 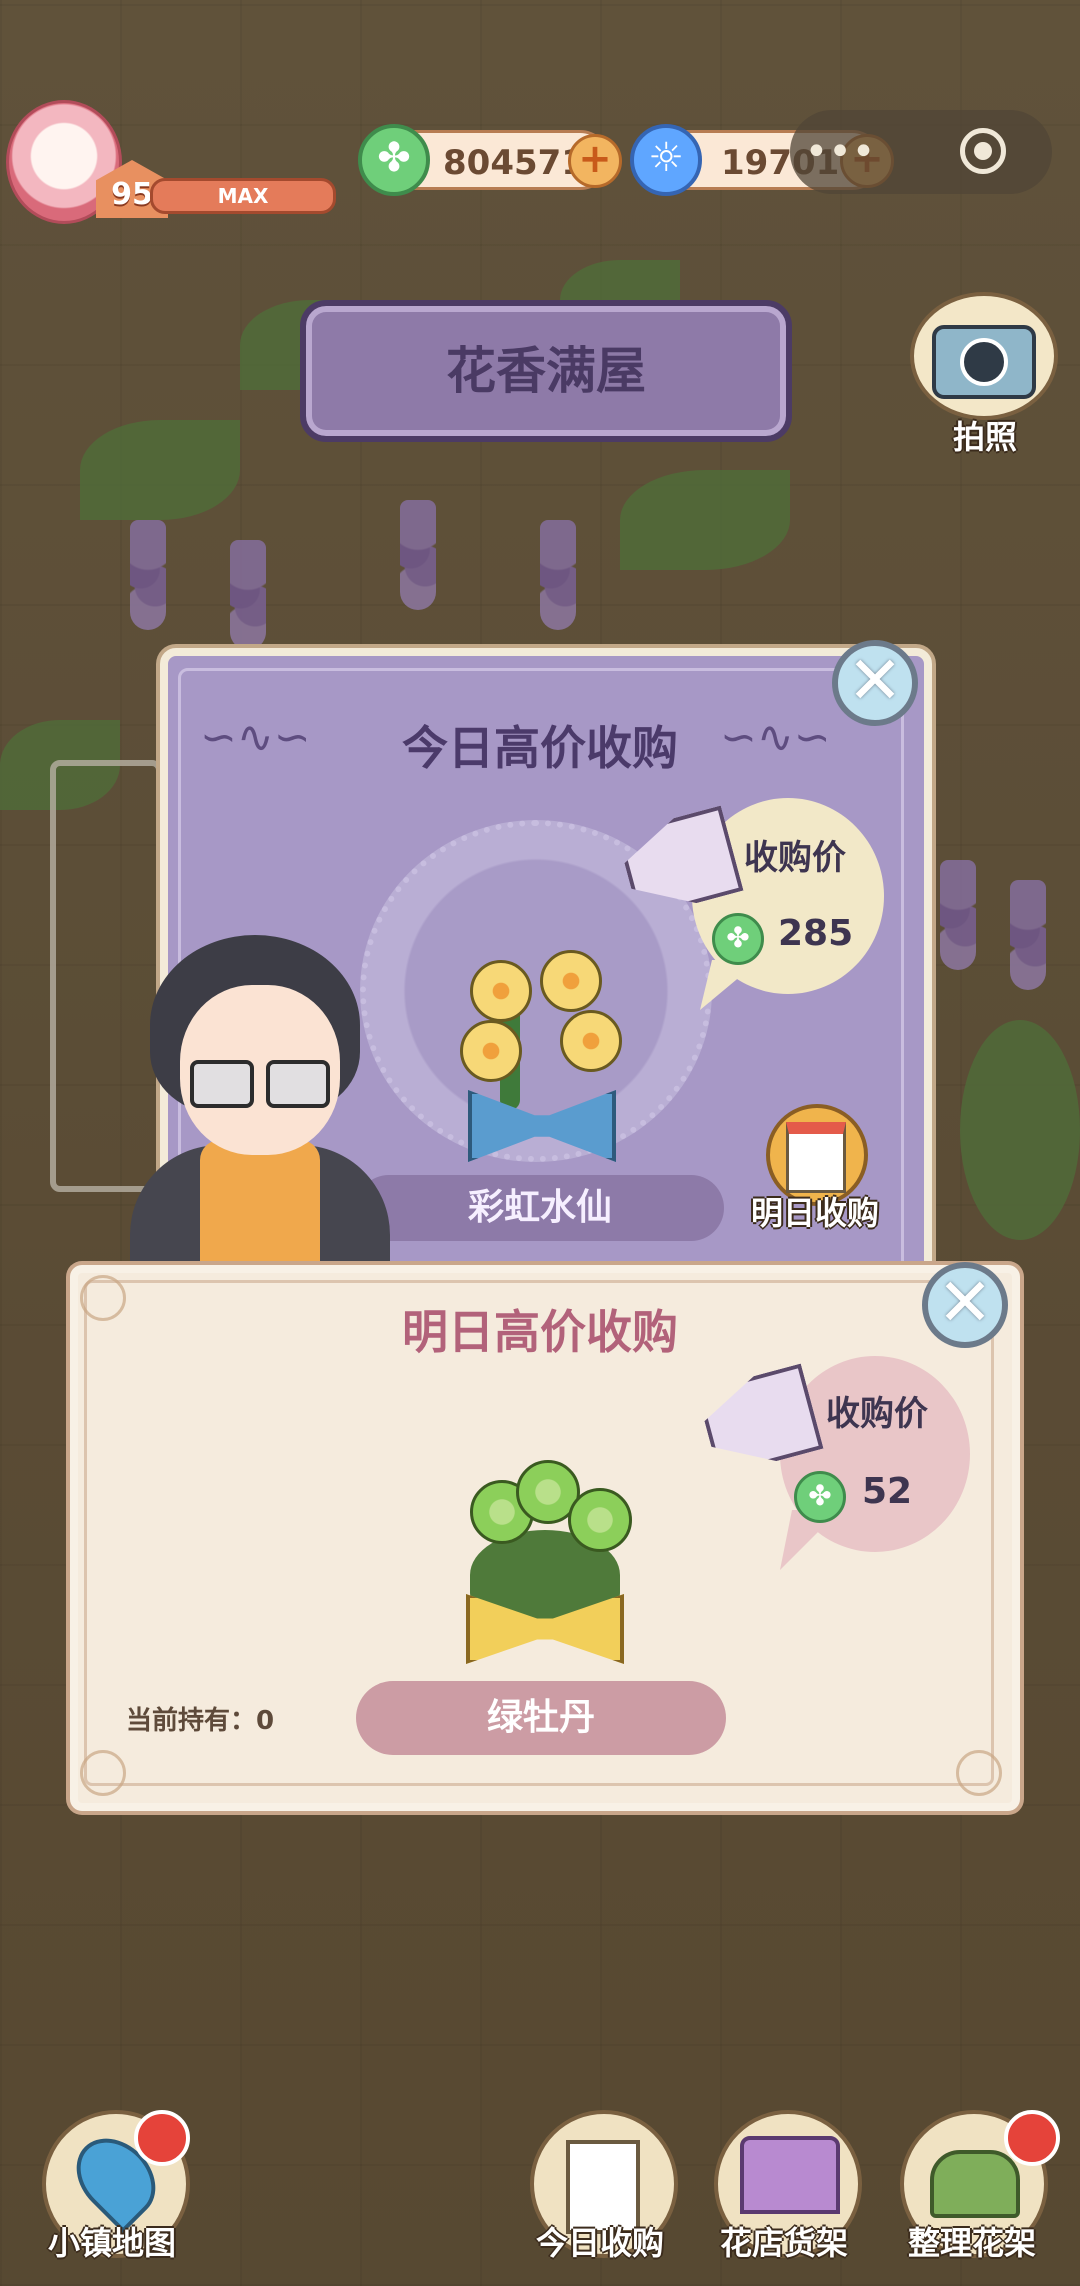 I want to click on title-banner-text: 花香满屋, so click(x=546, y=371).